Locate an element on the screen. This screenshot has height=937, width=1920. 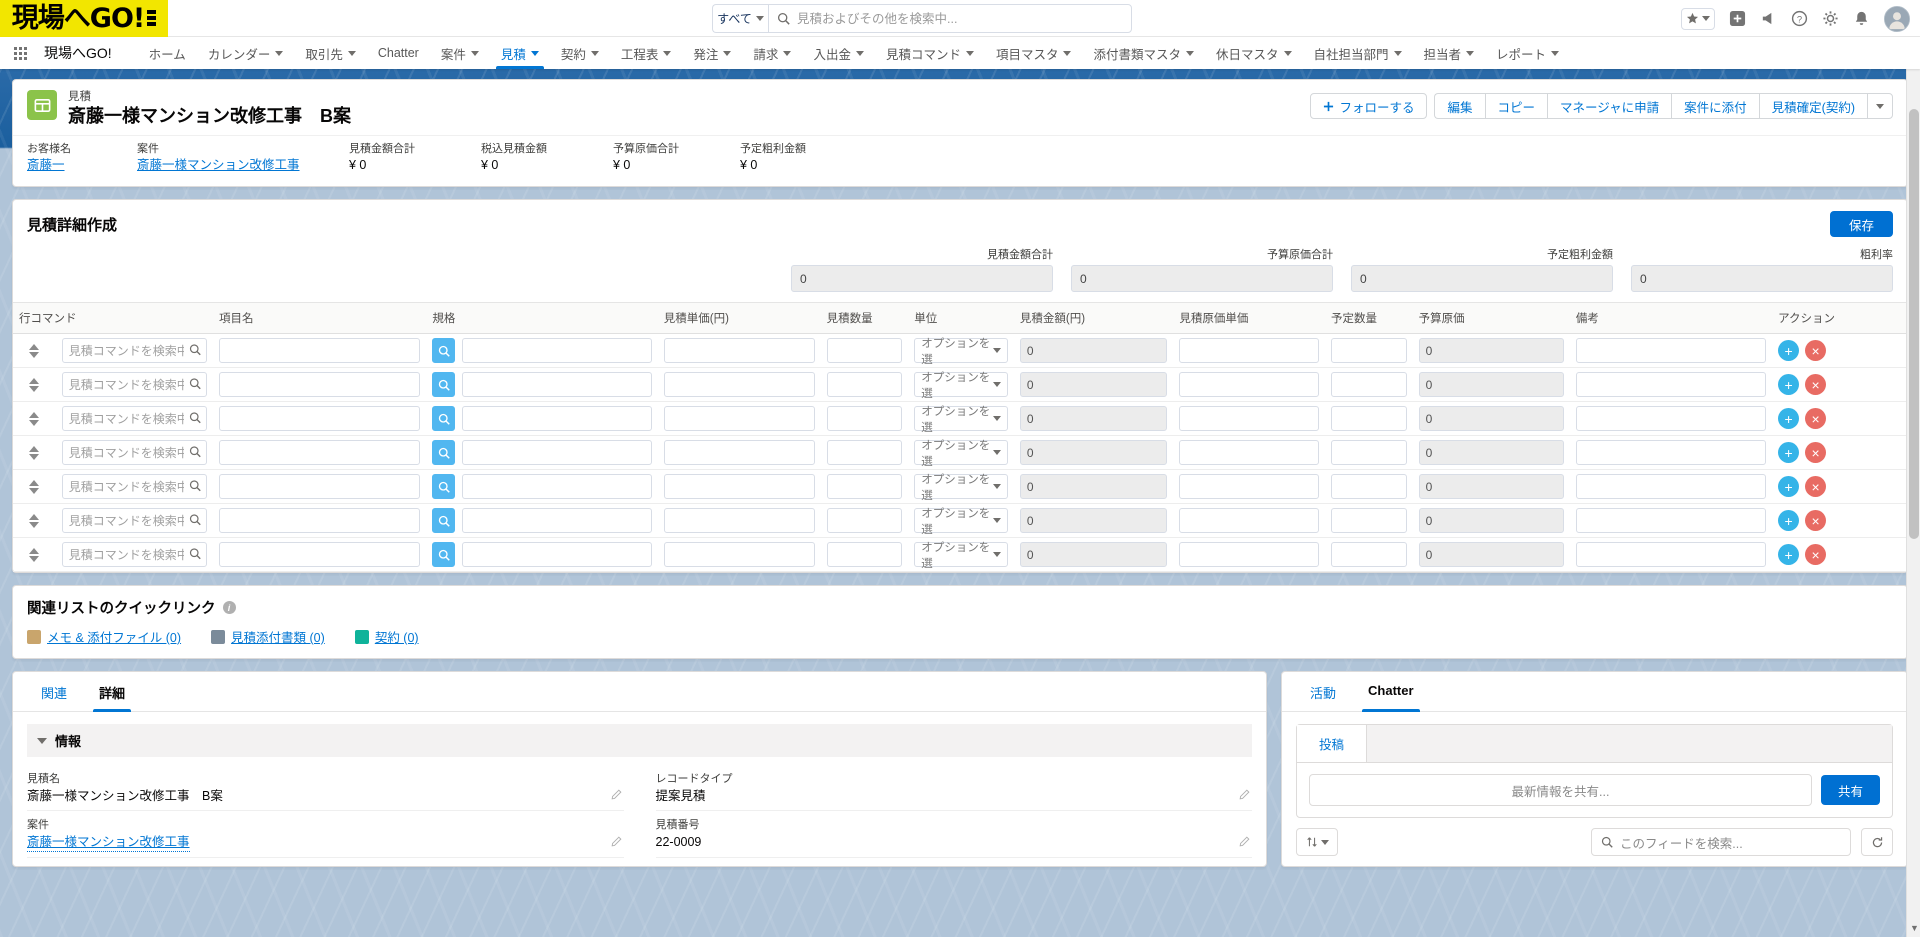
help-icon: ? is located at coordinates (1799, 18).